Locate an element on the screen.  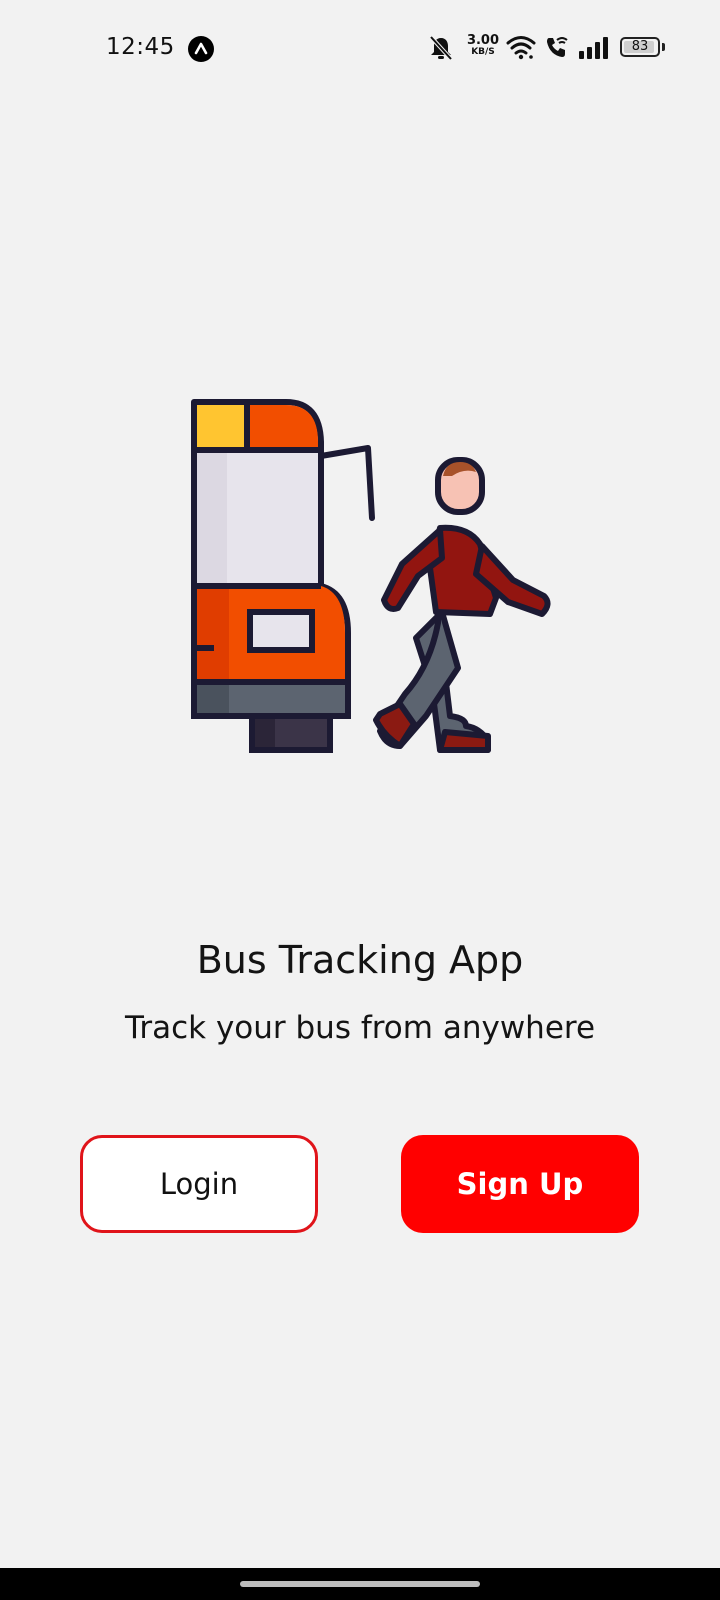
sign-up-button: Sign Up is located at coordinates (520, 1184).